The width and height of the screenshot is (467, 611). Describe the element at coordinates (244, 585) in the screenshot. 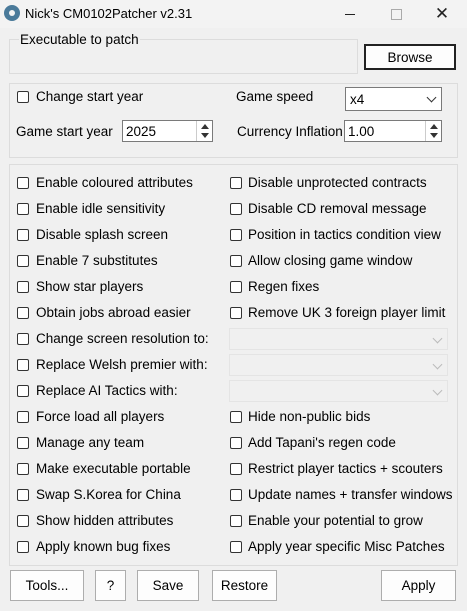

I see `restore-button: Restore` at that location.